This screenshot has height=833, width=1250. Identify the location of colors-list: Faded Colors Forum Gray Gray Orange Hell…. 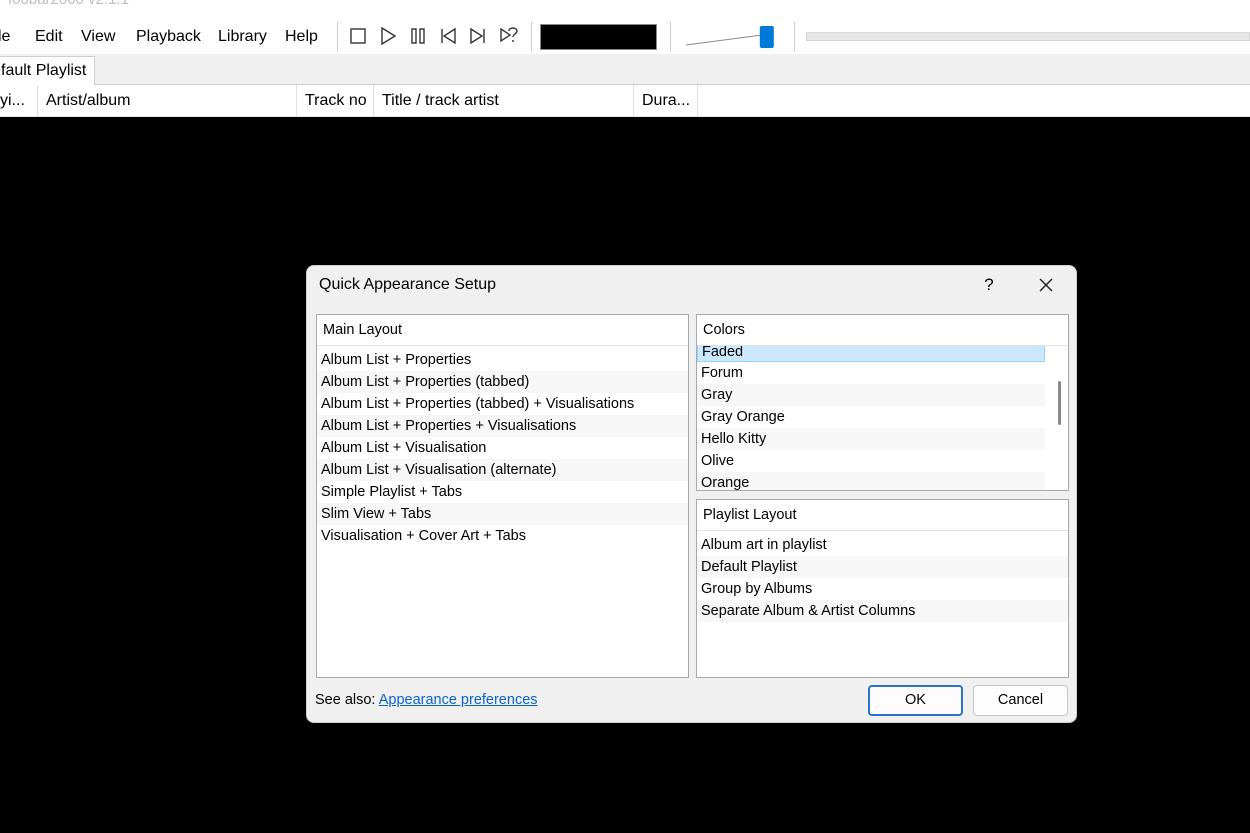
(882, 402).